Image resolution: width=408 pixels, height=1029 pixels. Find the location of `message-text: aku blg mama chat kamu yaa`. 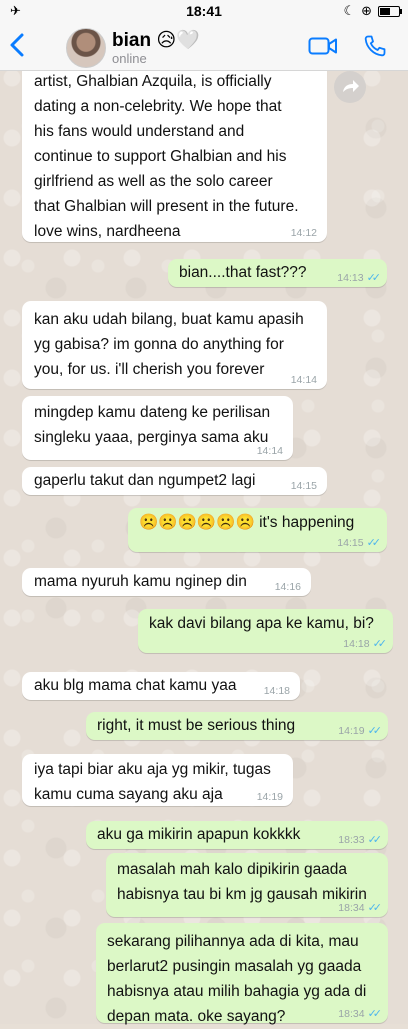

message-text: aku blg mama chat kamu yaa is located at coordinates (135, 685).